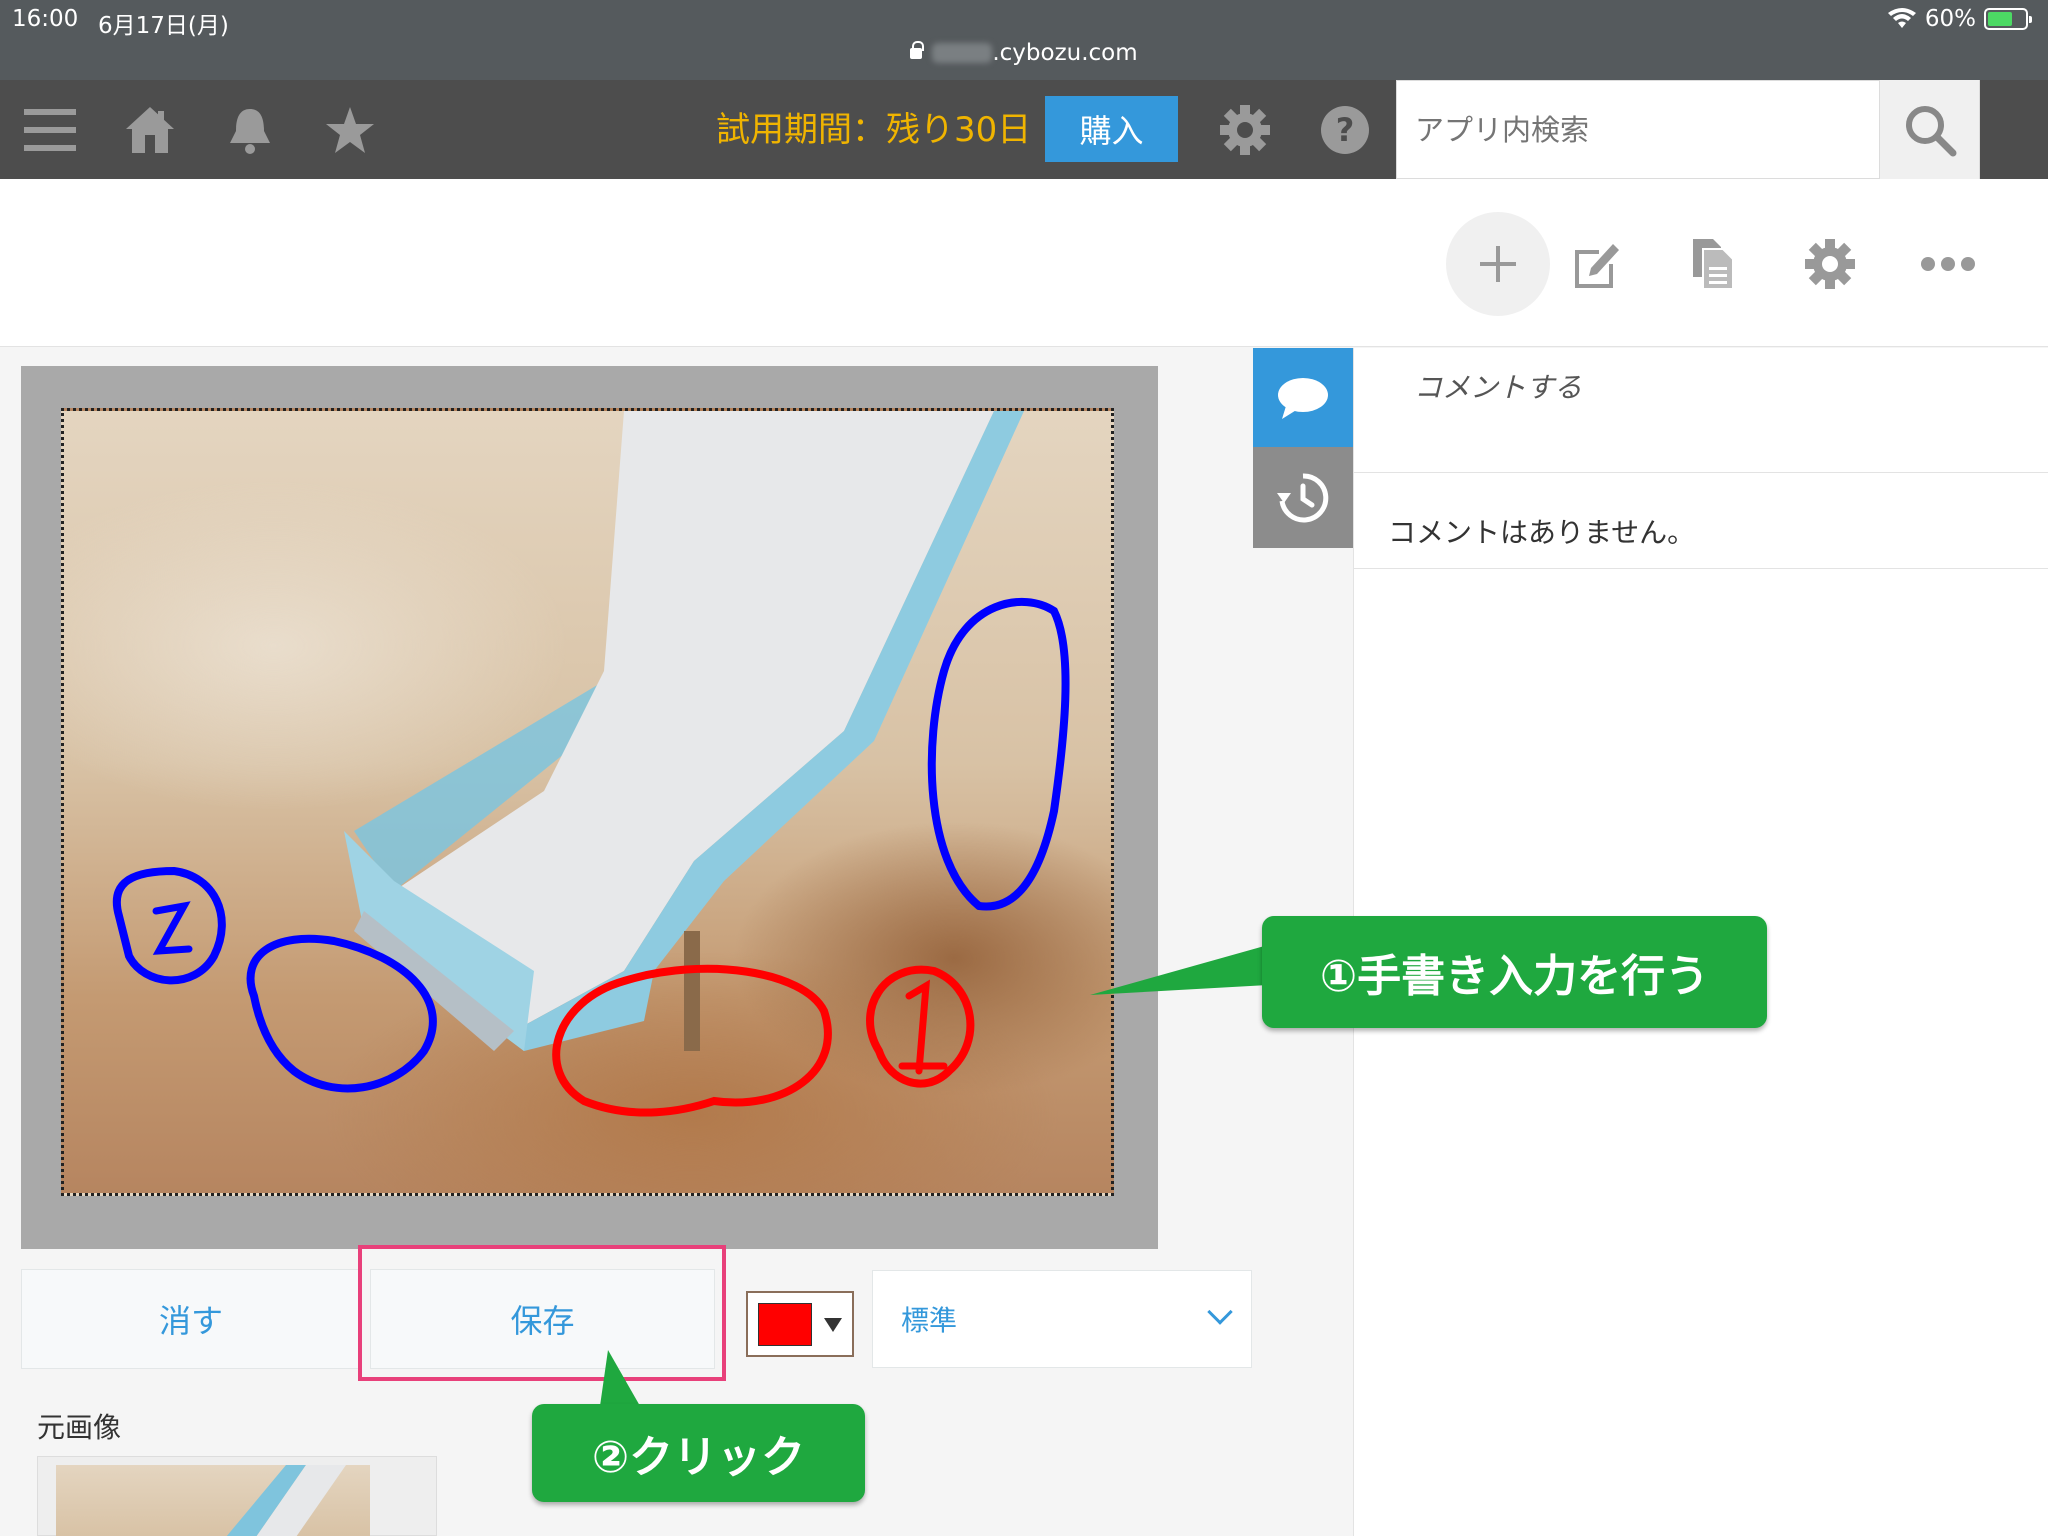 Image resolution: width=2048 pixels, height=1536 pixels. I want to click on record-toolbar, so click(1024, 263).